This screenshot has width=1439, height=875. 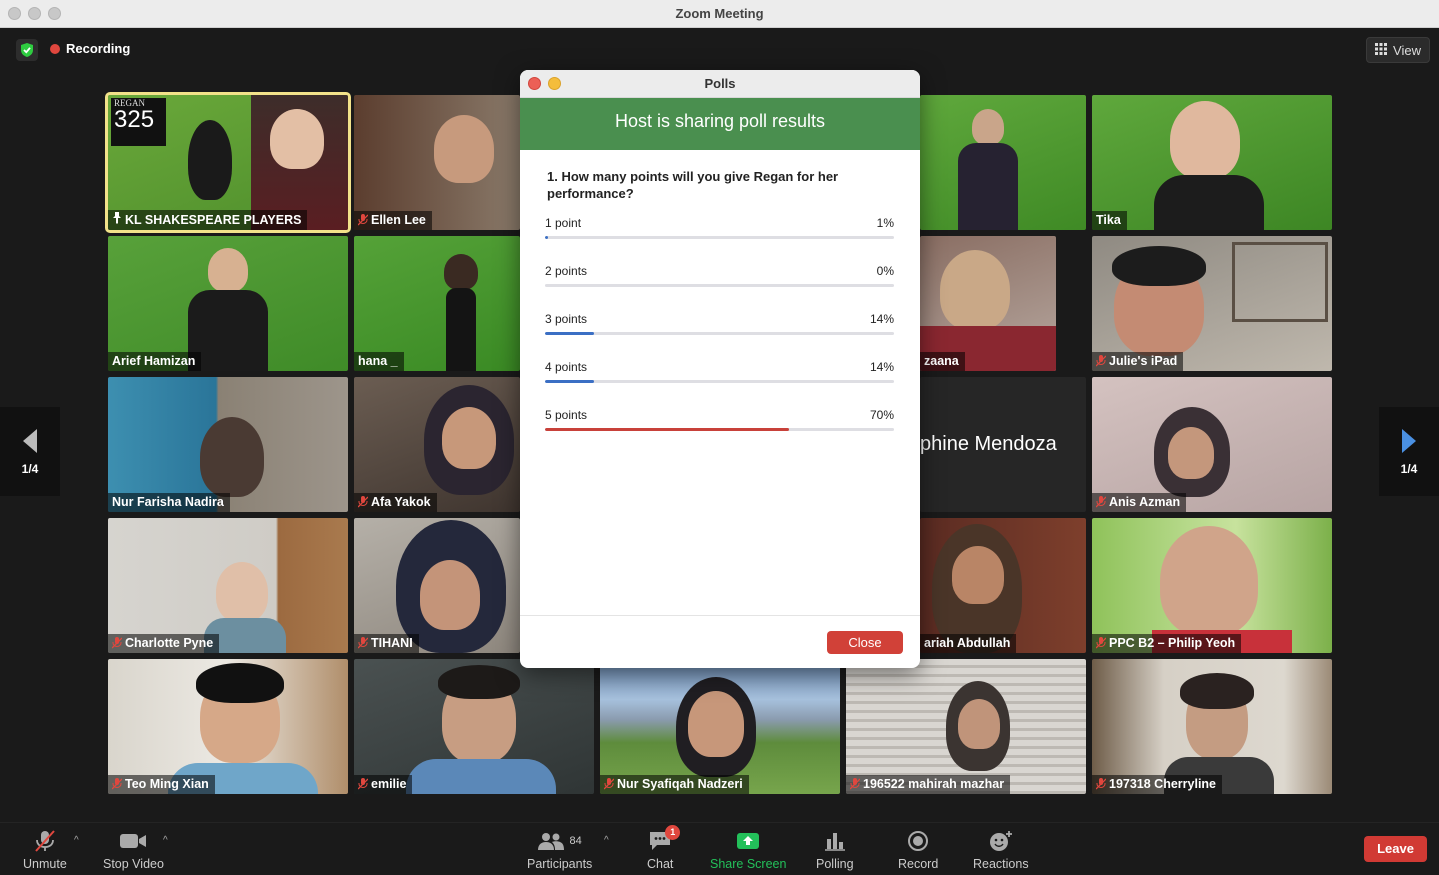 What do you see at coordinates (228, 585) in the screenshot?
I see `video-tile: Charlotte Pyne` at bounding box center [228, 585].